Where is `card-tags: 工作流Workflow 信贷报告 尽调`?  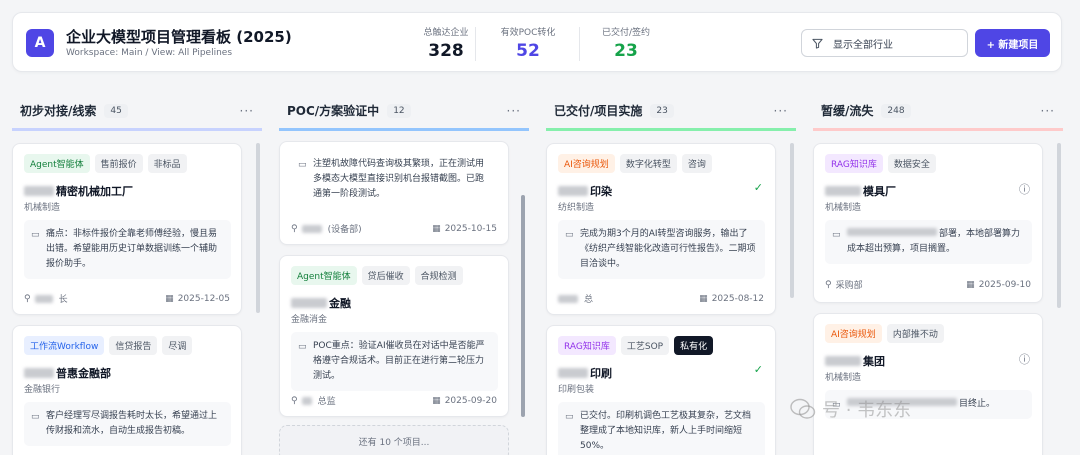
card-tags: 工作流Workflow 信贷报告 尽调 is located at coordinates (108, 345).